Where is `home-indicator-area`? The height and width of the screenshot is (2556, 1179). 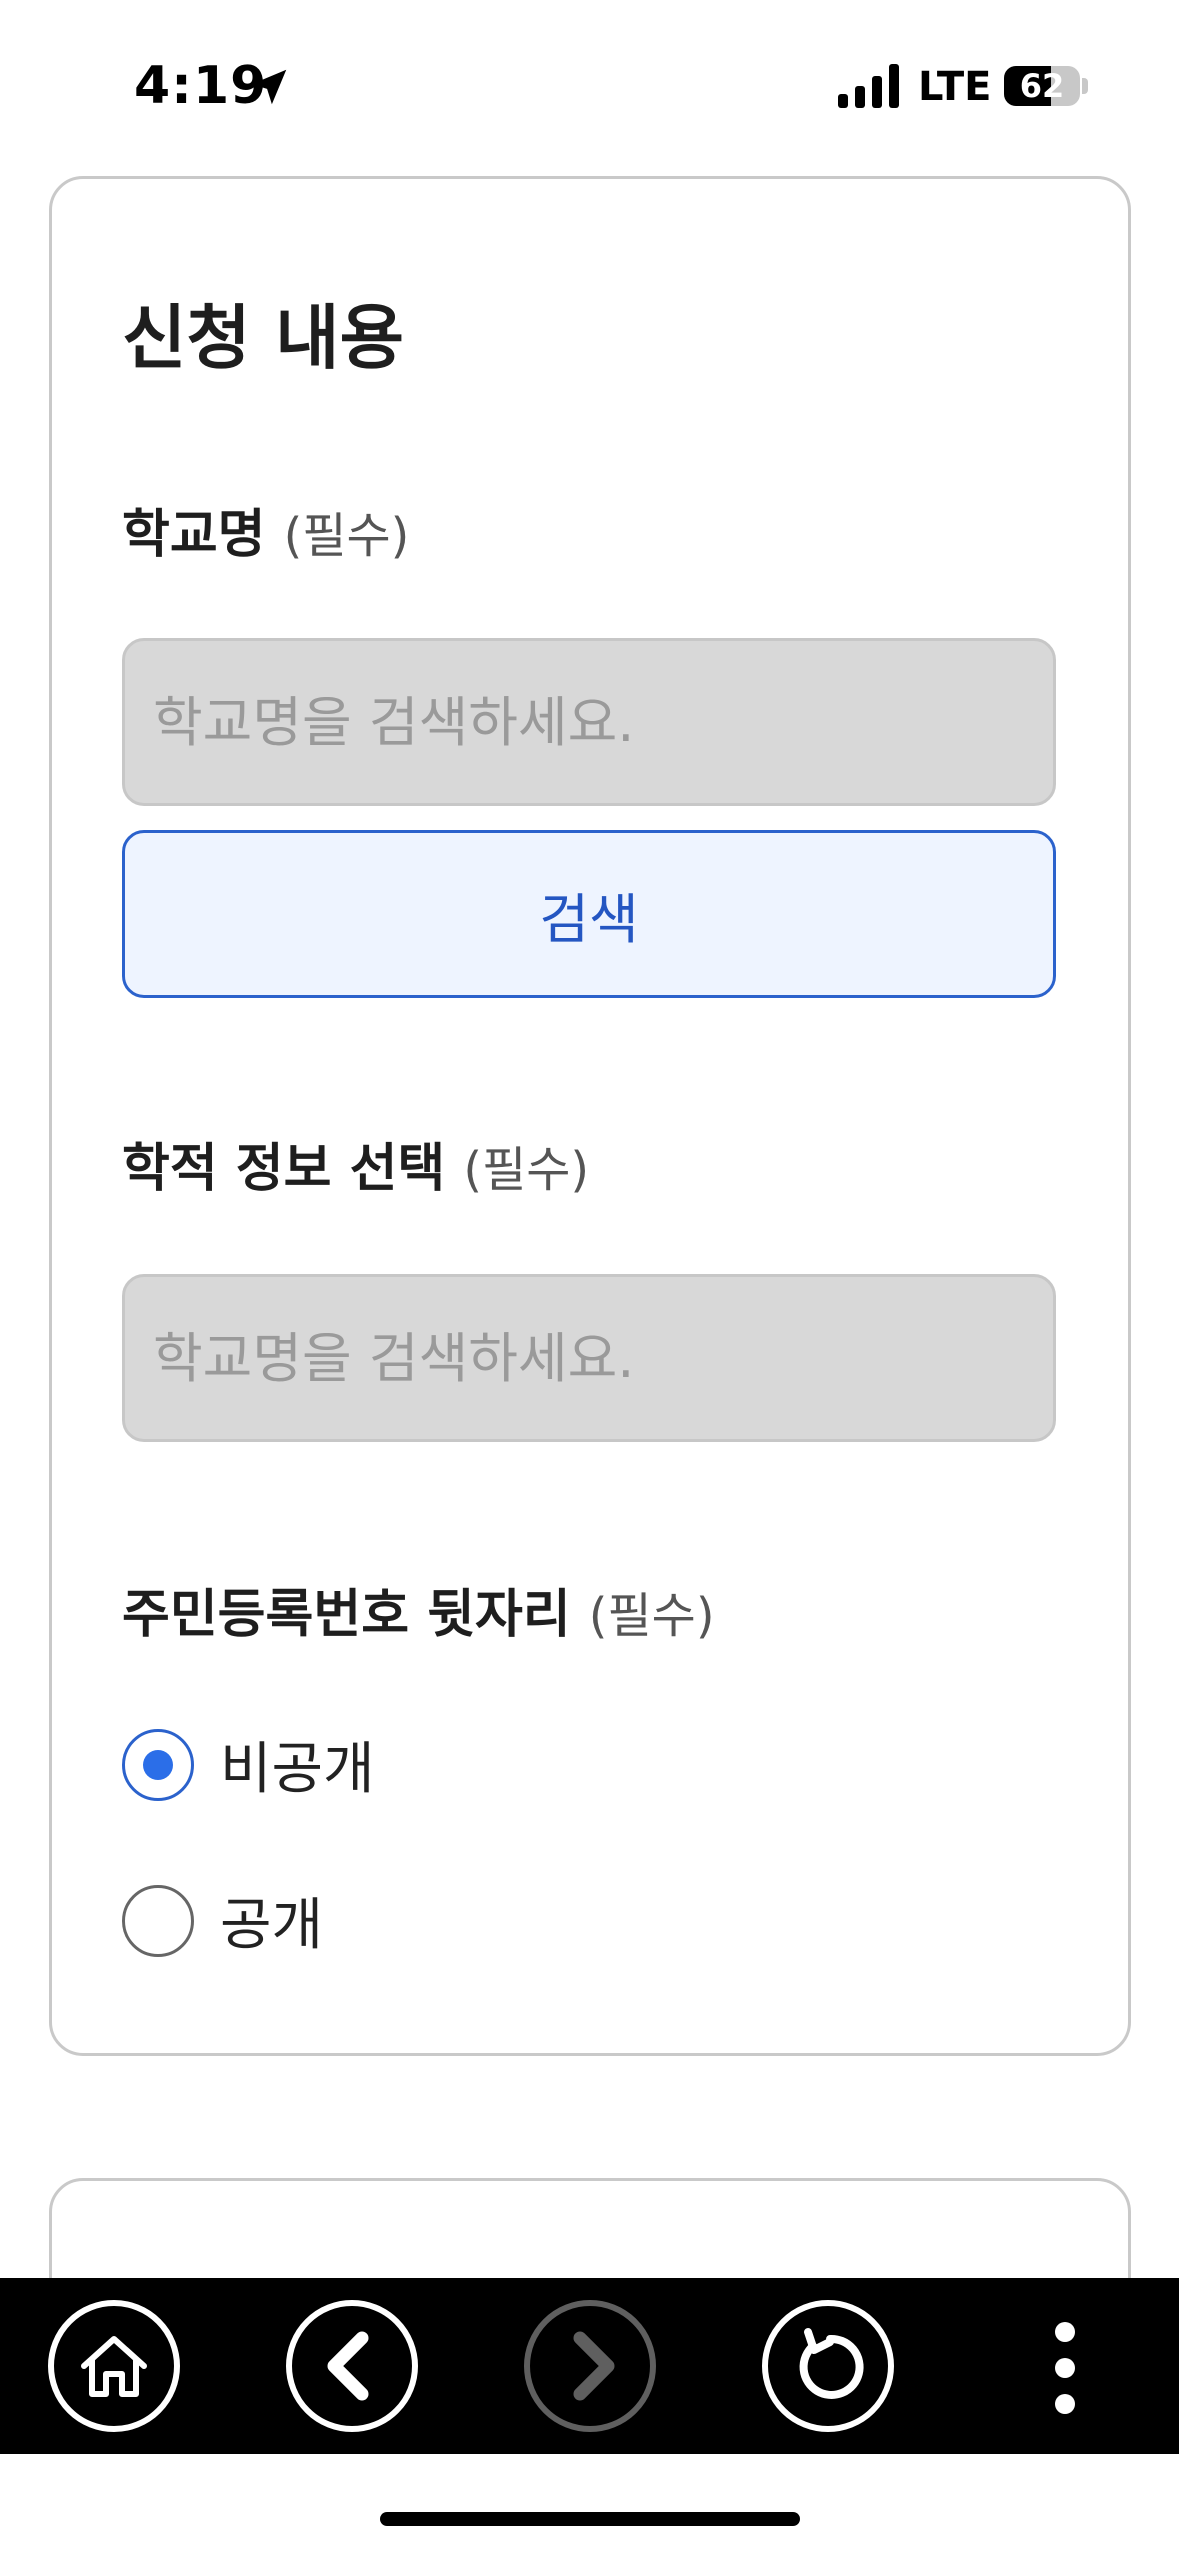 home-indicator-area is located at coordinates (589, 2505).